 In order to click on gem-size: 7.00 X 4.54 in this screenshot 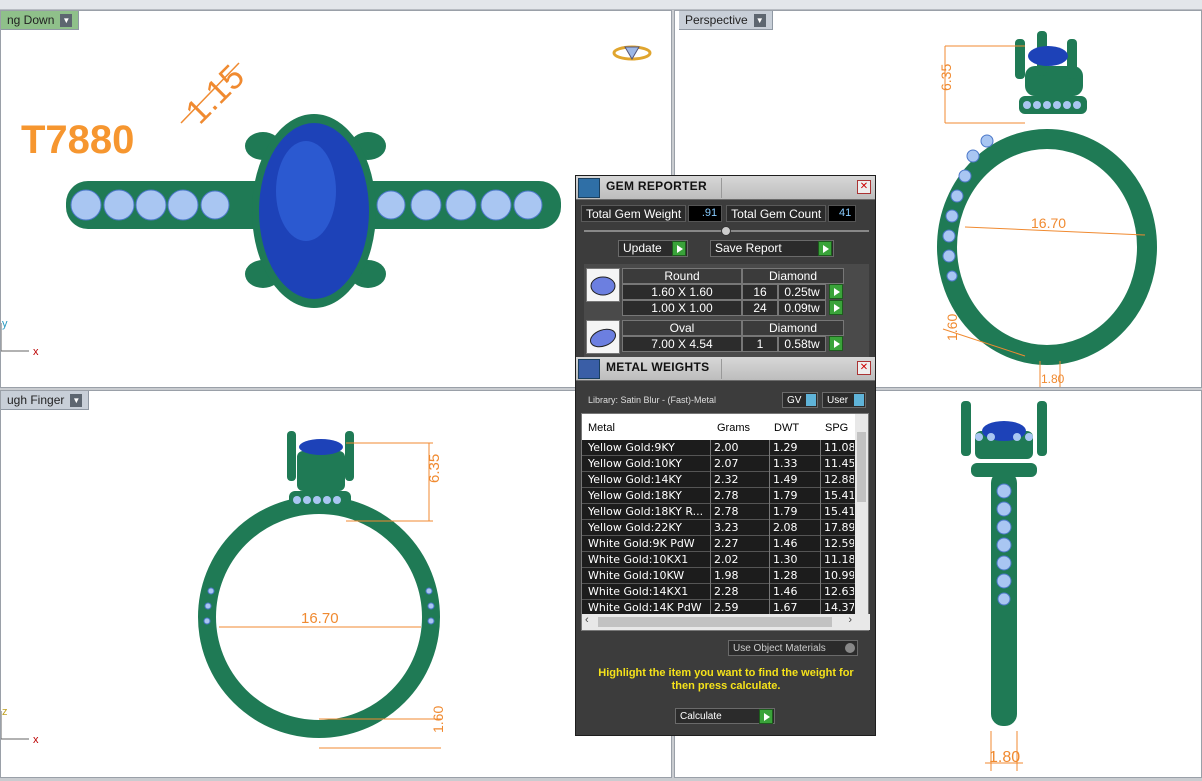, I will do `click(682, 344)`.